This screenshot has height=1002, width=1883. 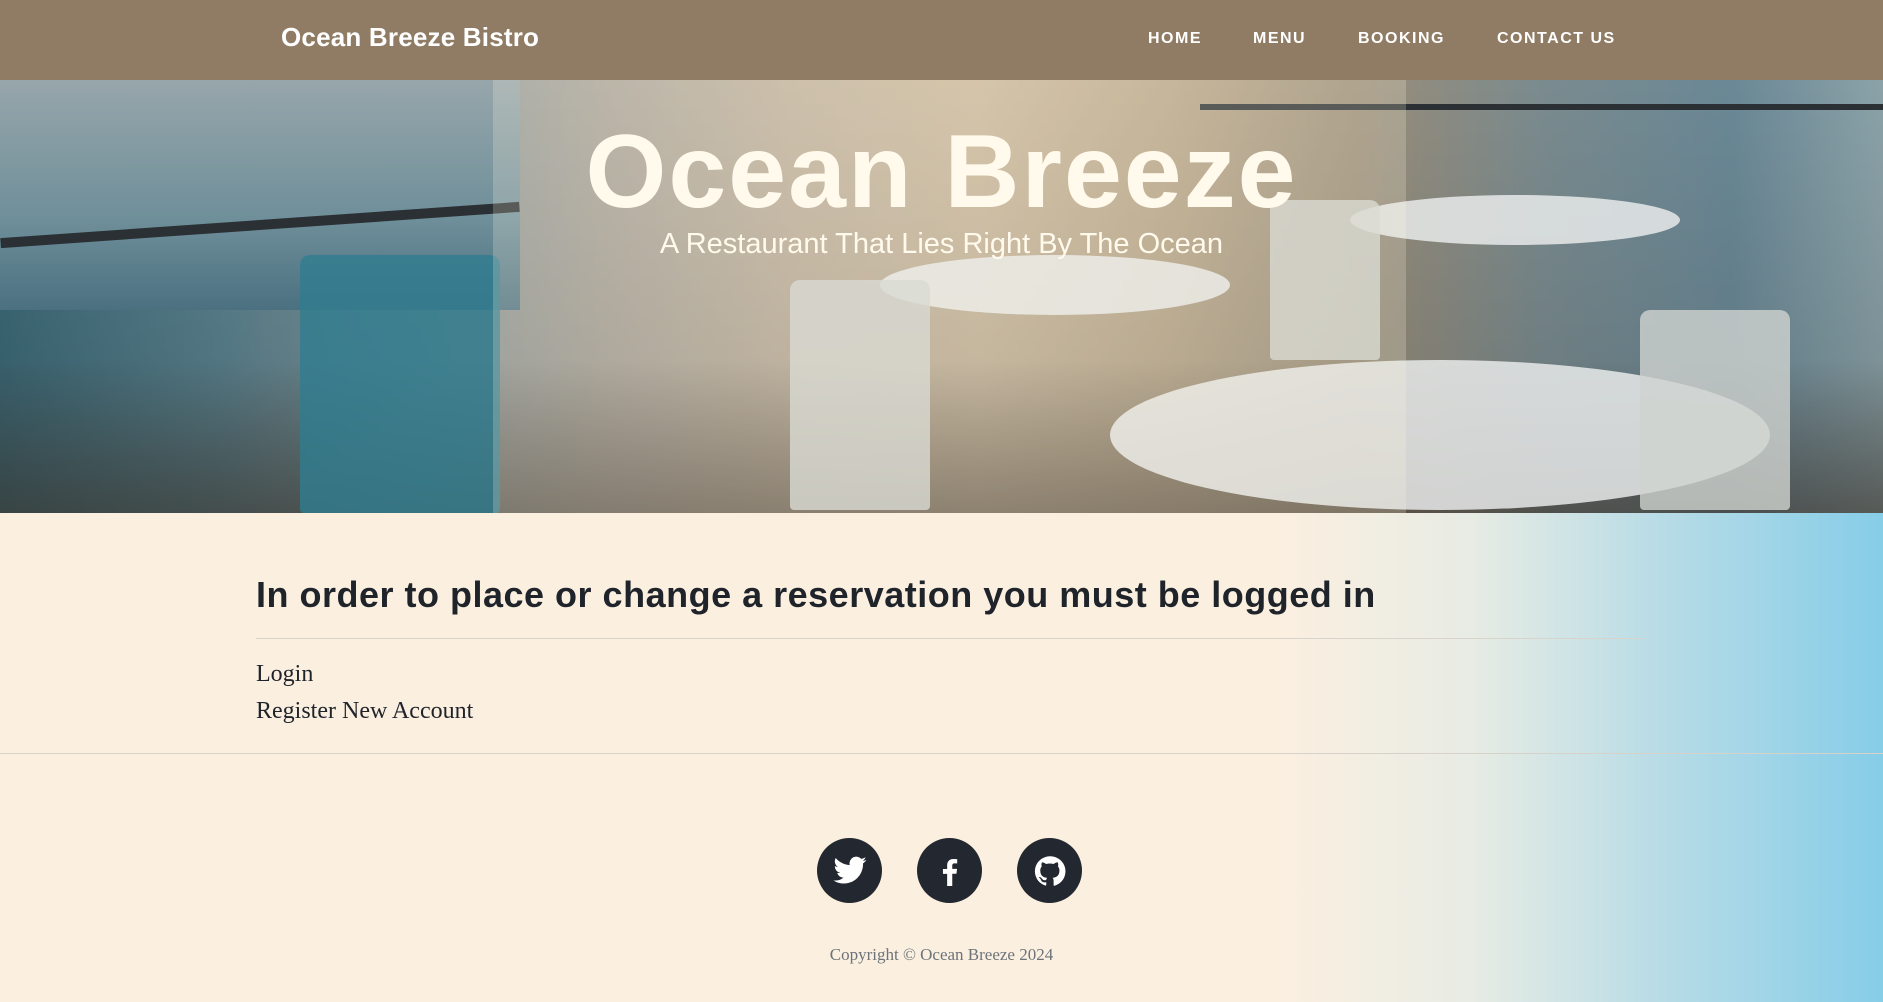 What do you see at coordinates (1556, 39) in the screenshot?
I see `nav-link-contact-us: CONTACT US` at bounding box center [1556, 39].